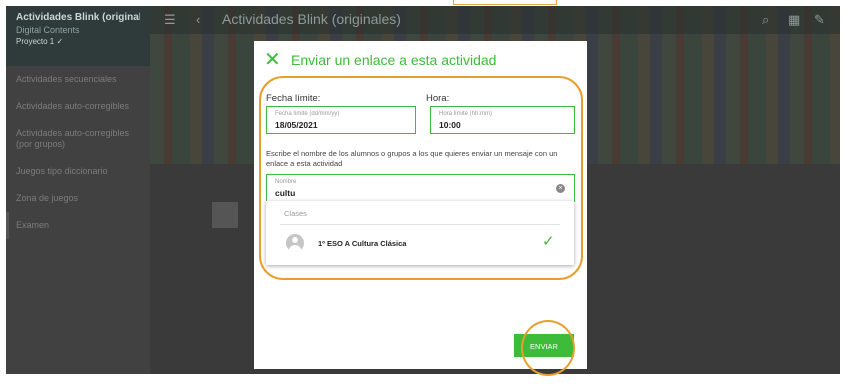  Describe the element at coordinates (78, 225) in the screenshot. I see `sidebar-item: Examen` at that location.